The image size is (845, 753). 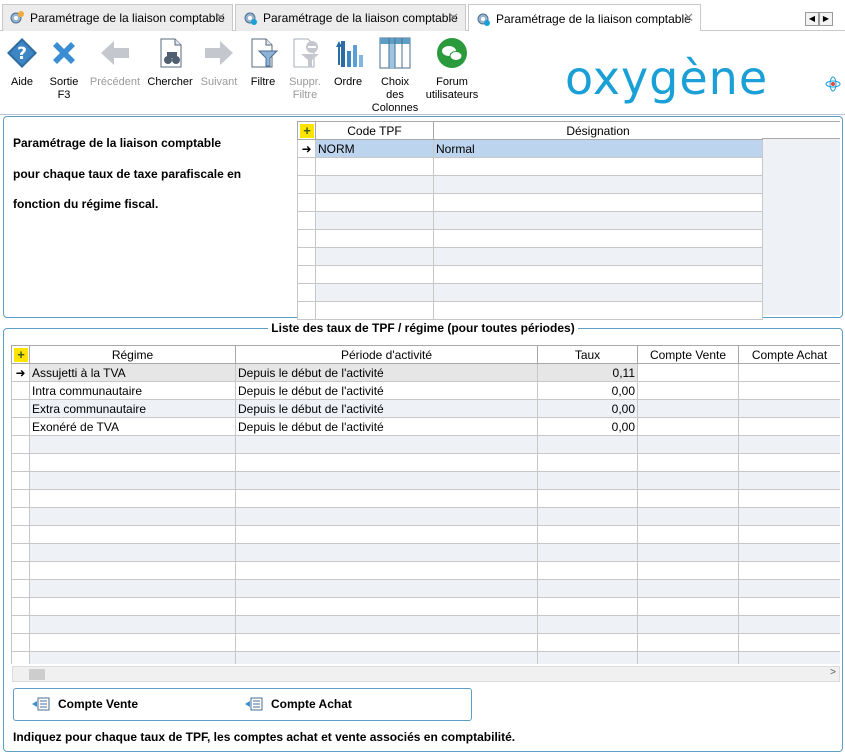 What do you see at coordinates (37, 674) in the screenshot?
I see `scrollbar-thumb` at bounding box center [37, 674].